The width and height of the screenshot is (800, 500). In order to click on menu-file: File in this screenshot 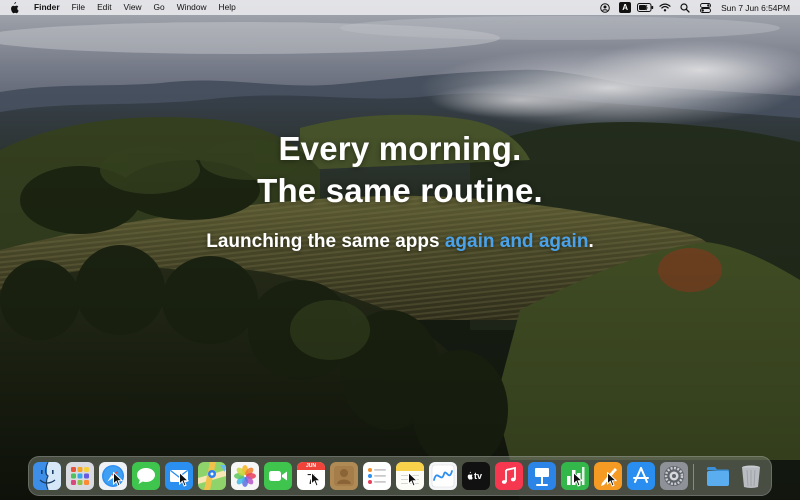, I will do `click(79, 7)`.